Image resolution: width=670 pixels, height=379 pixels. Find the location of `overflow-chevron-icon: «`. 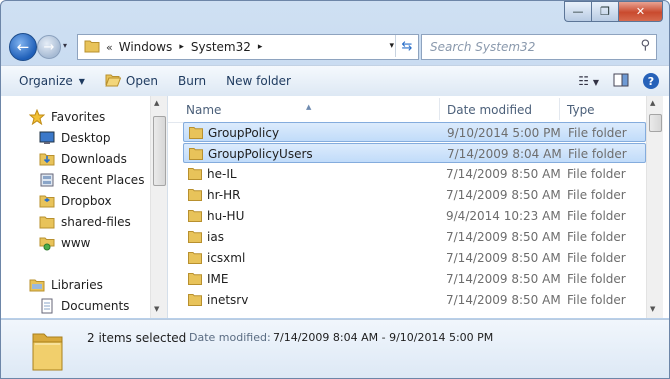

overflow-chevron-icon: « is located at coordinates (109, 47).